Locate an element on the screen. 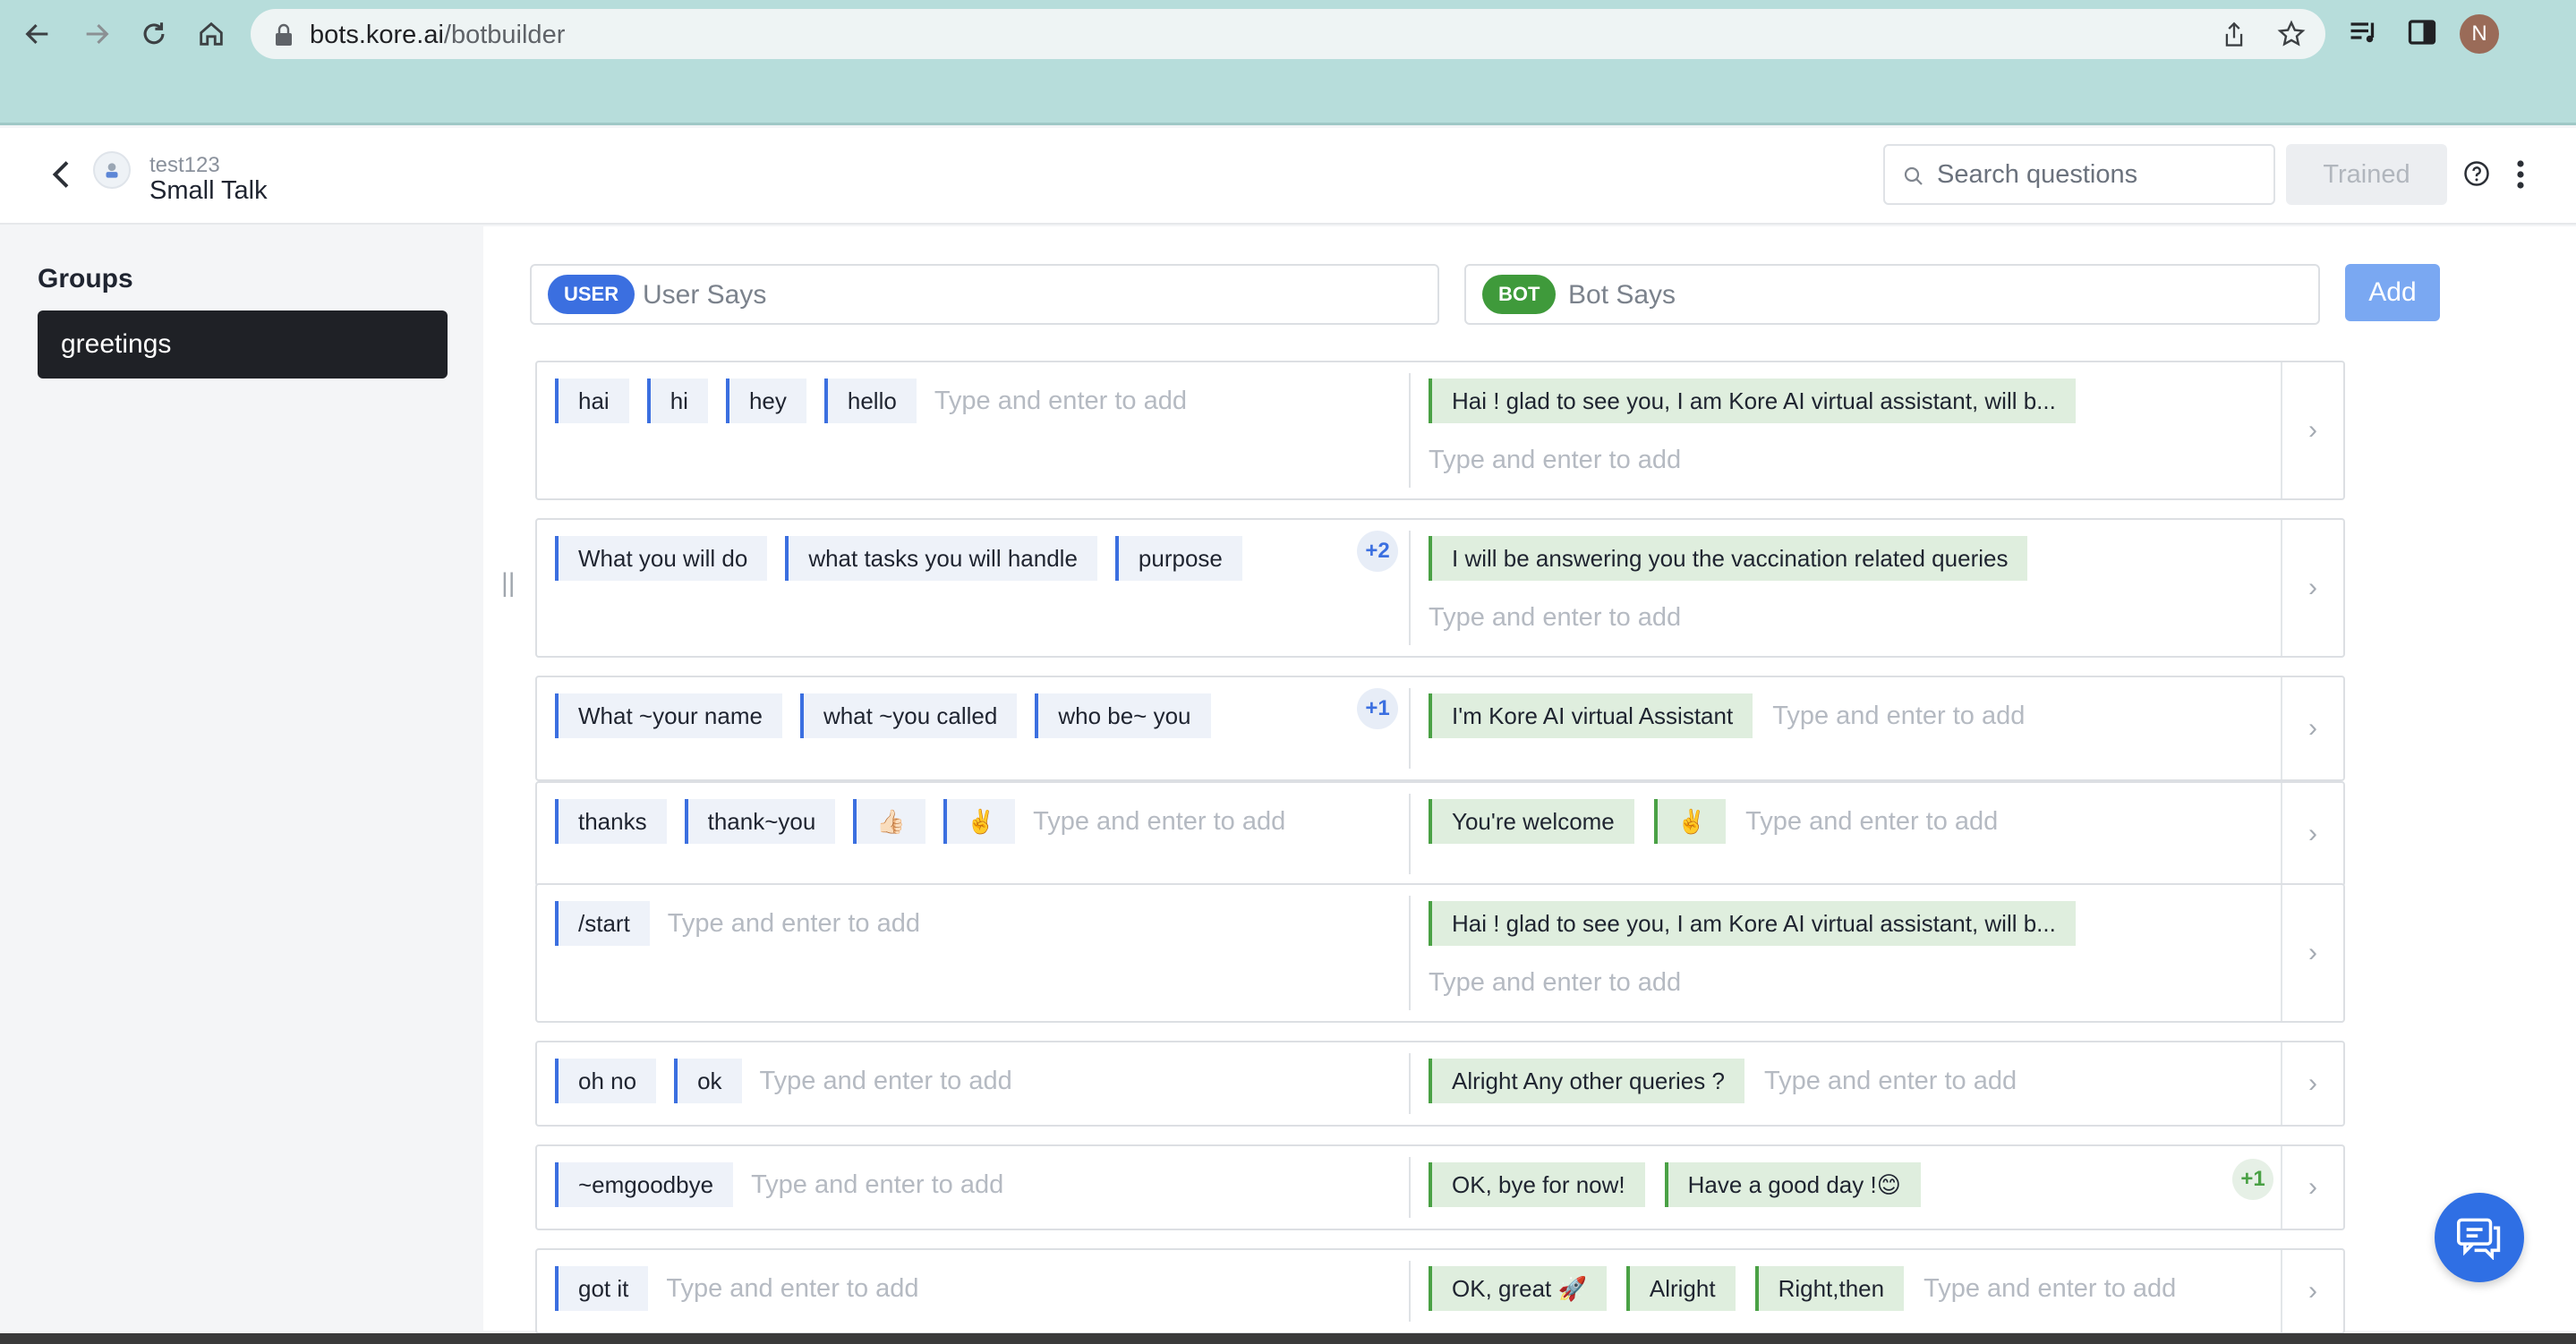 This screenshot has width=2576, height=1344. user-utterance-chip: /start is located at coordinates (602, 923).